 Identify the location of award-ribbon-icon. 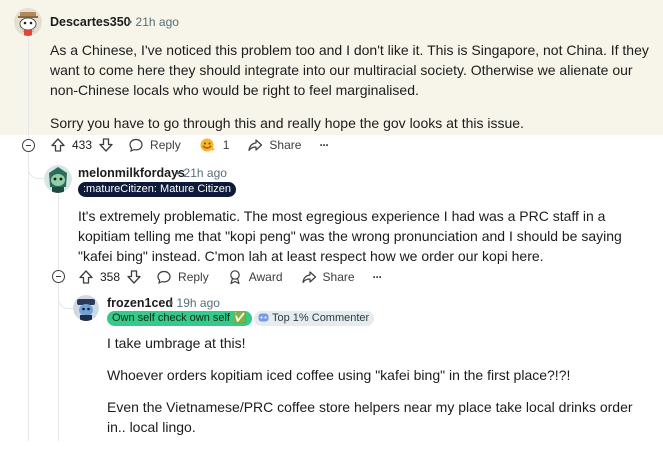
(234, 277).